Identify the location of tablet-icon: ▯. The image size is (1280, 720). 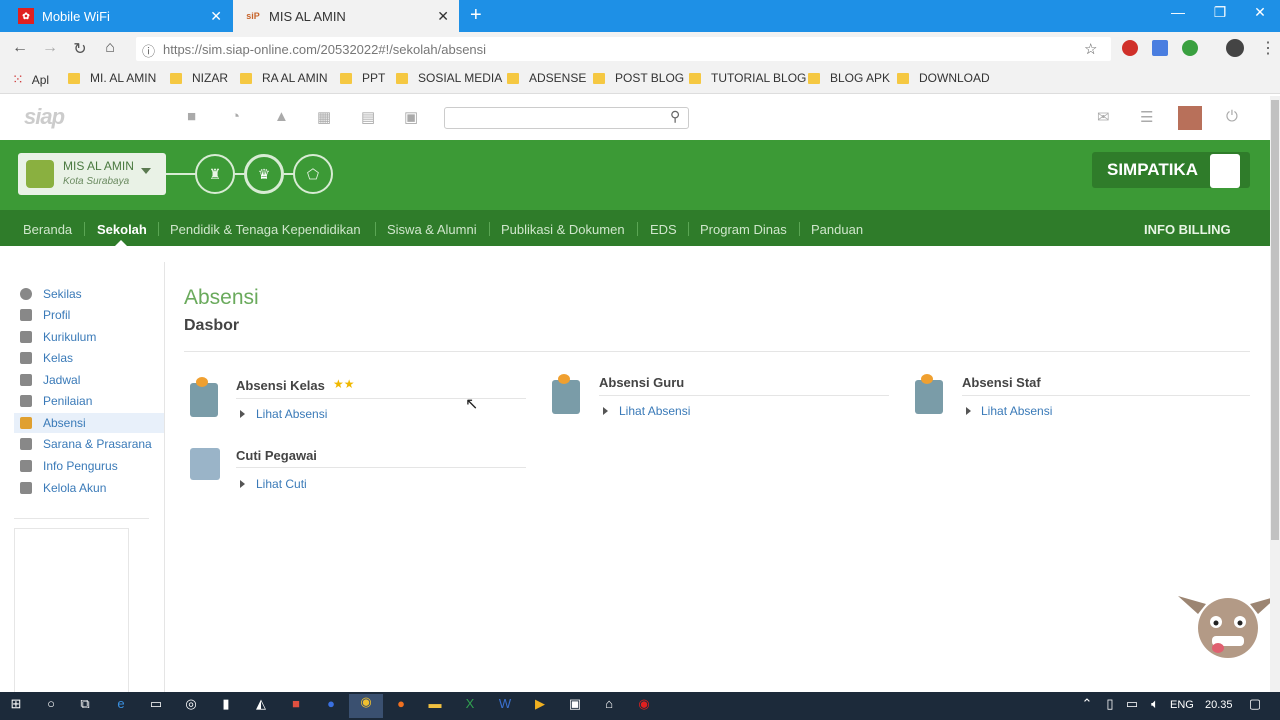
(1110, 704).